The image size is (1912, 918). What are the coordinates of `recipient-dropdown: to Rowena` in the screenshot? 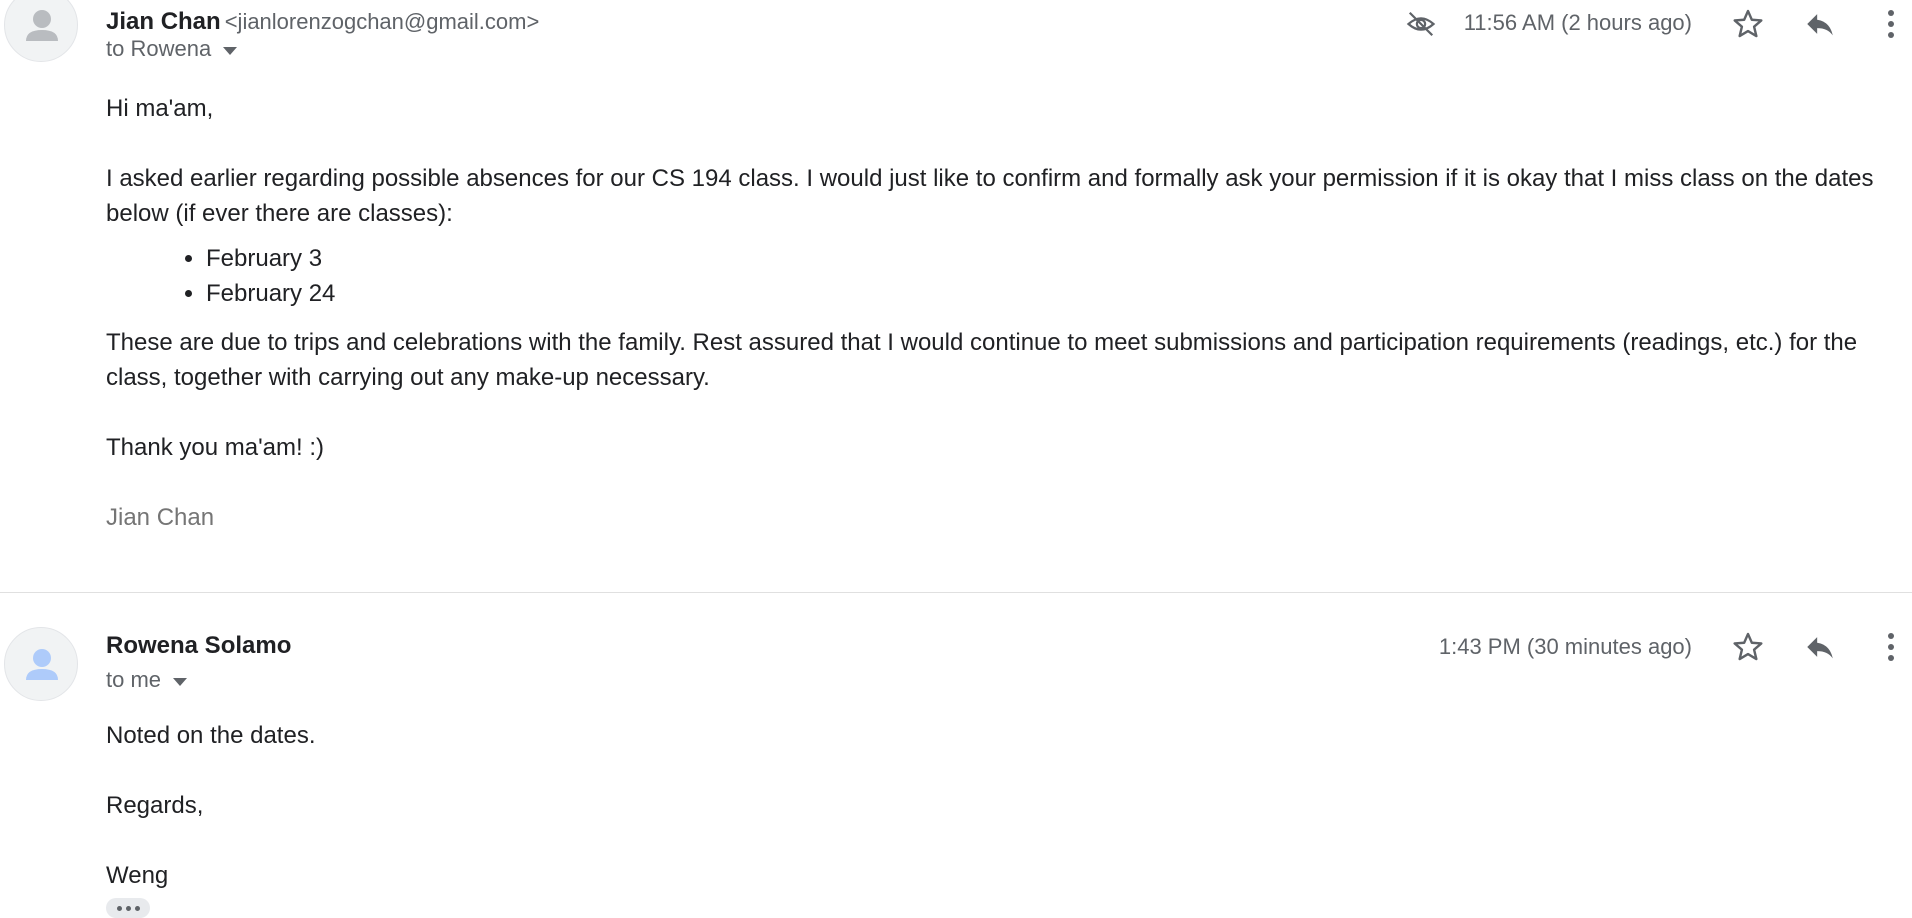 It's located at (172, 49).